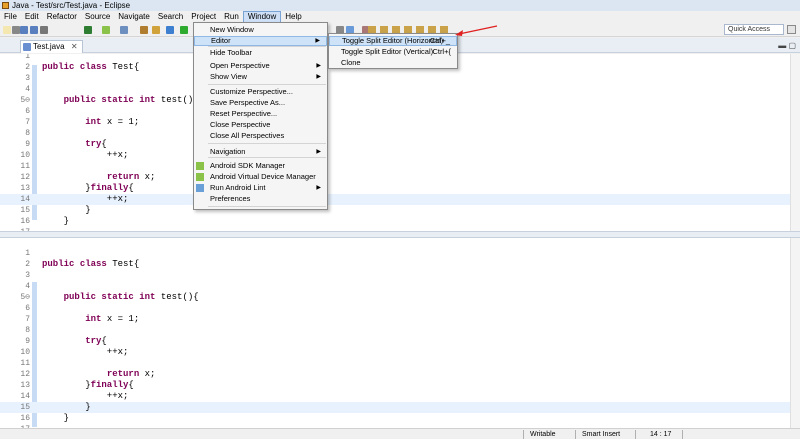  I want to click on menu-refactor: Refactor, so click(62, 17).